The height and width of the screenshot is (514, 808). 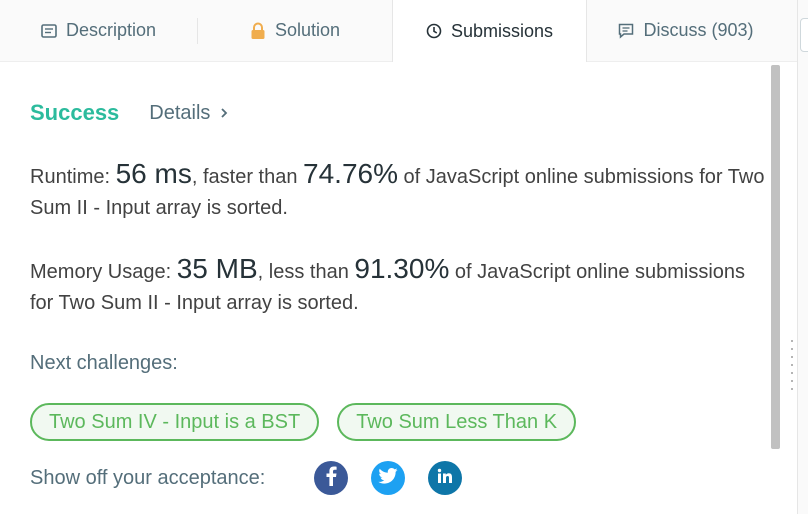 I want to click on status-row: Success Details, so click(x=129, y=113).